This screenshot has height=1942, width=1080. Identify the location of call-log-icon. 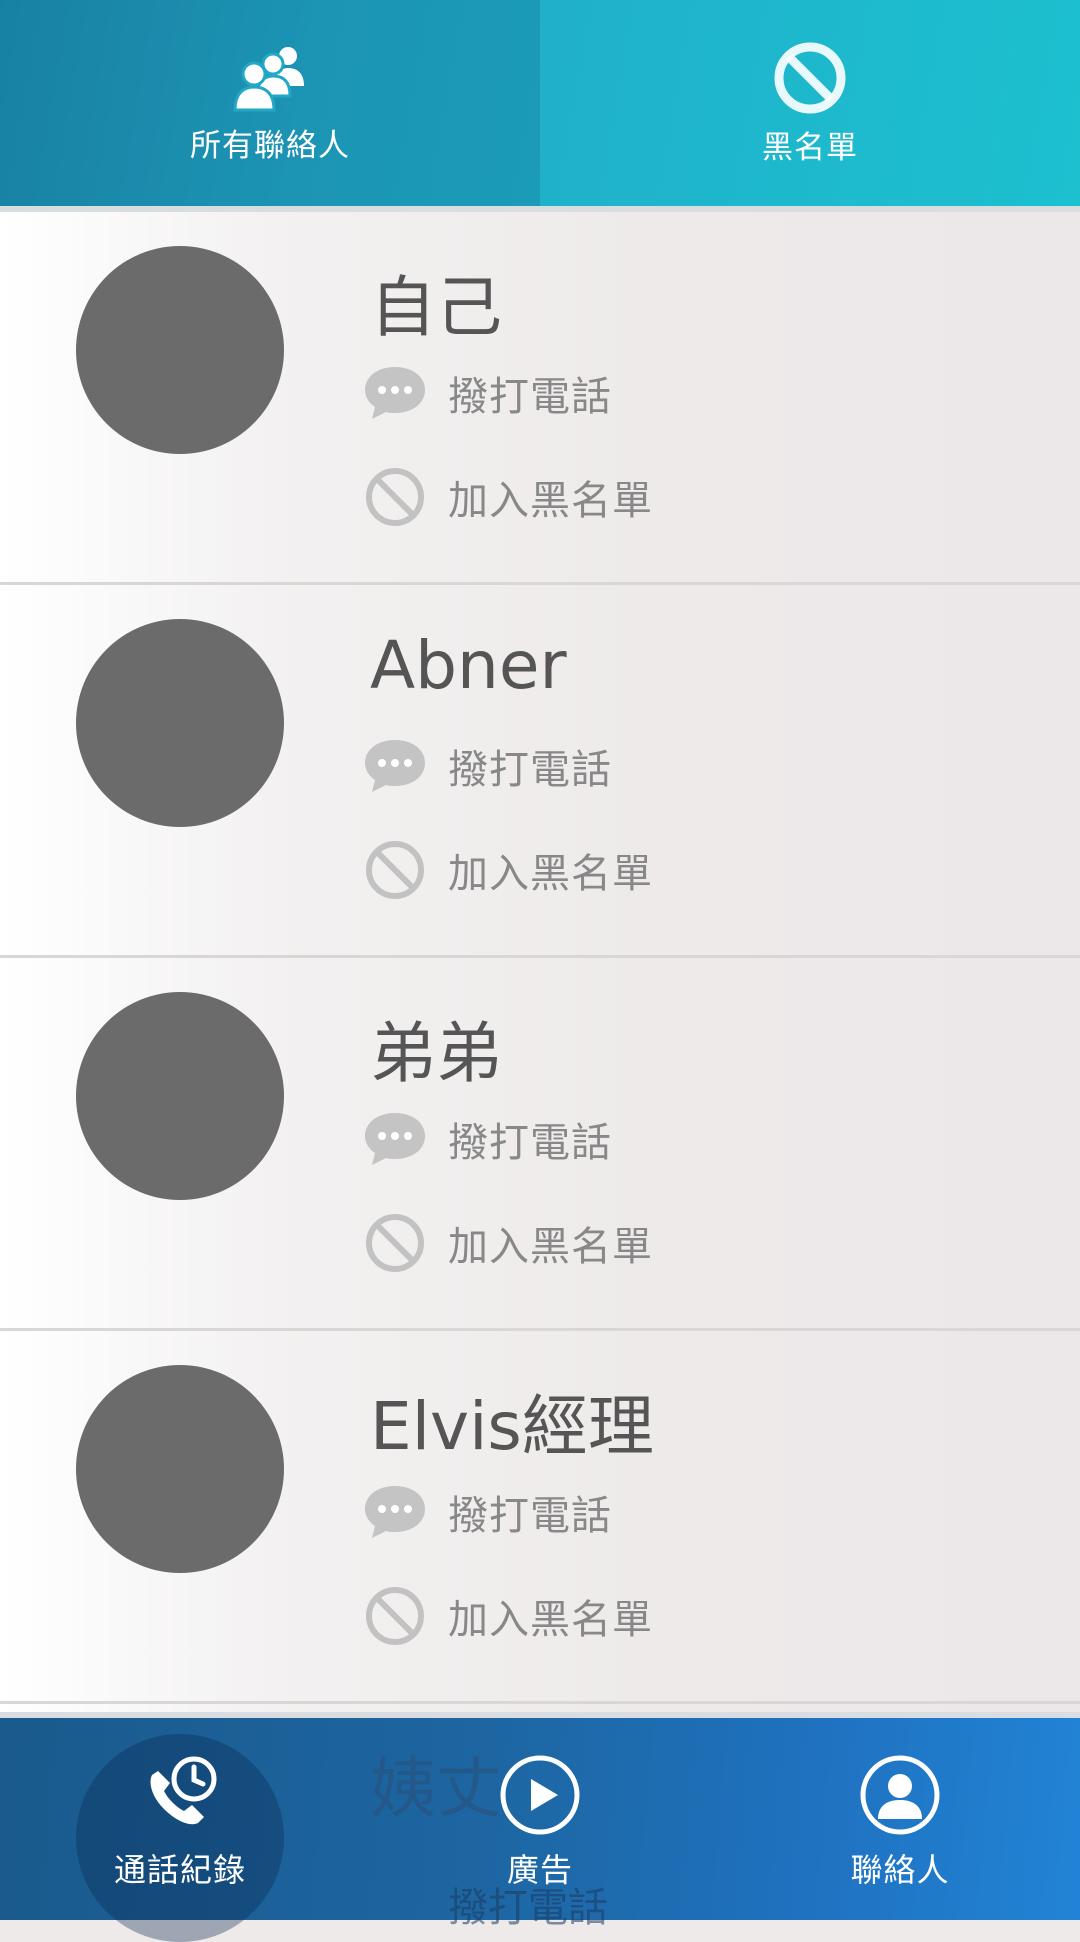
(183, 1790).